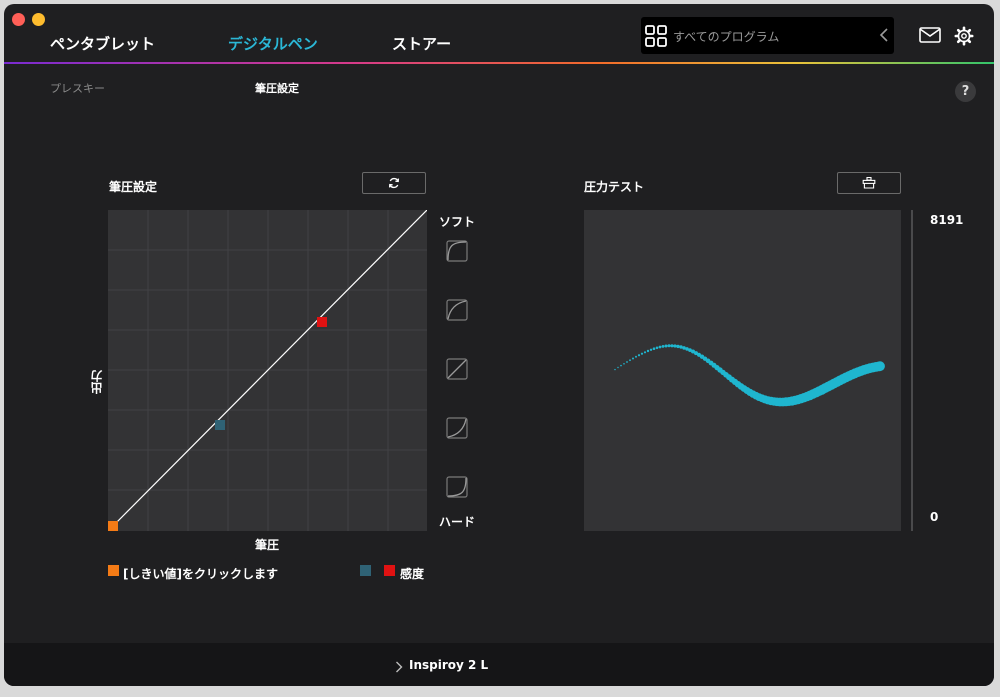 This screenshot has height=697, width=1000. What do you see at coordinates (267, 545) in the screenshot?
I see `x-axis-label: 筆圧` at bounding box center [267, 545].